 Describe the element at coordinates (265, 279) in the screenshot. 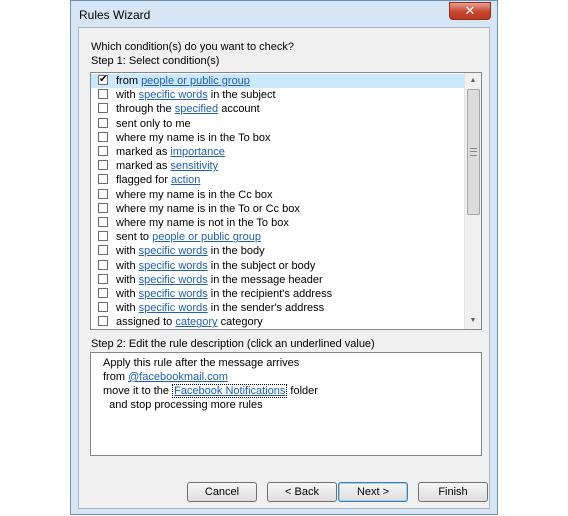

I see `condition-text: in the message header` at that location.